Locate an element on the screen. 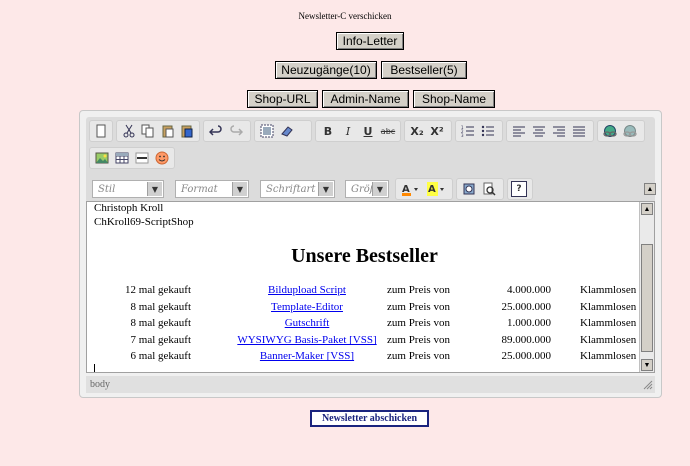  copy-icon is located at coordinates (149, 131).